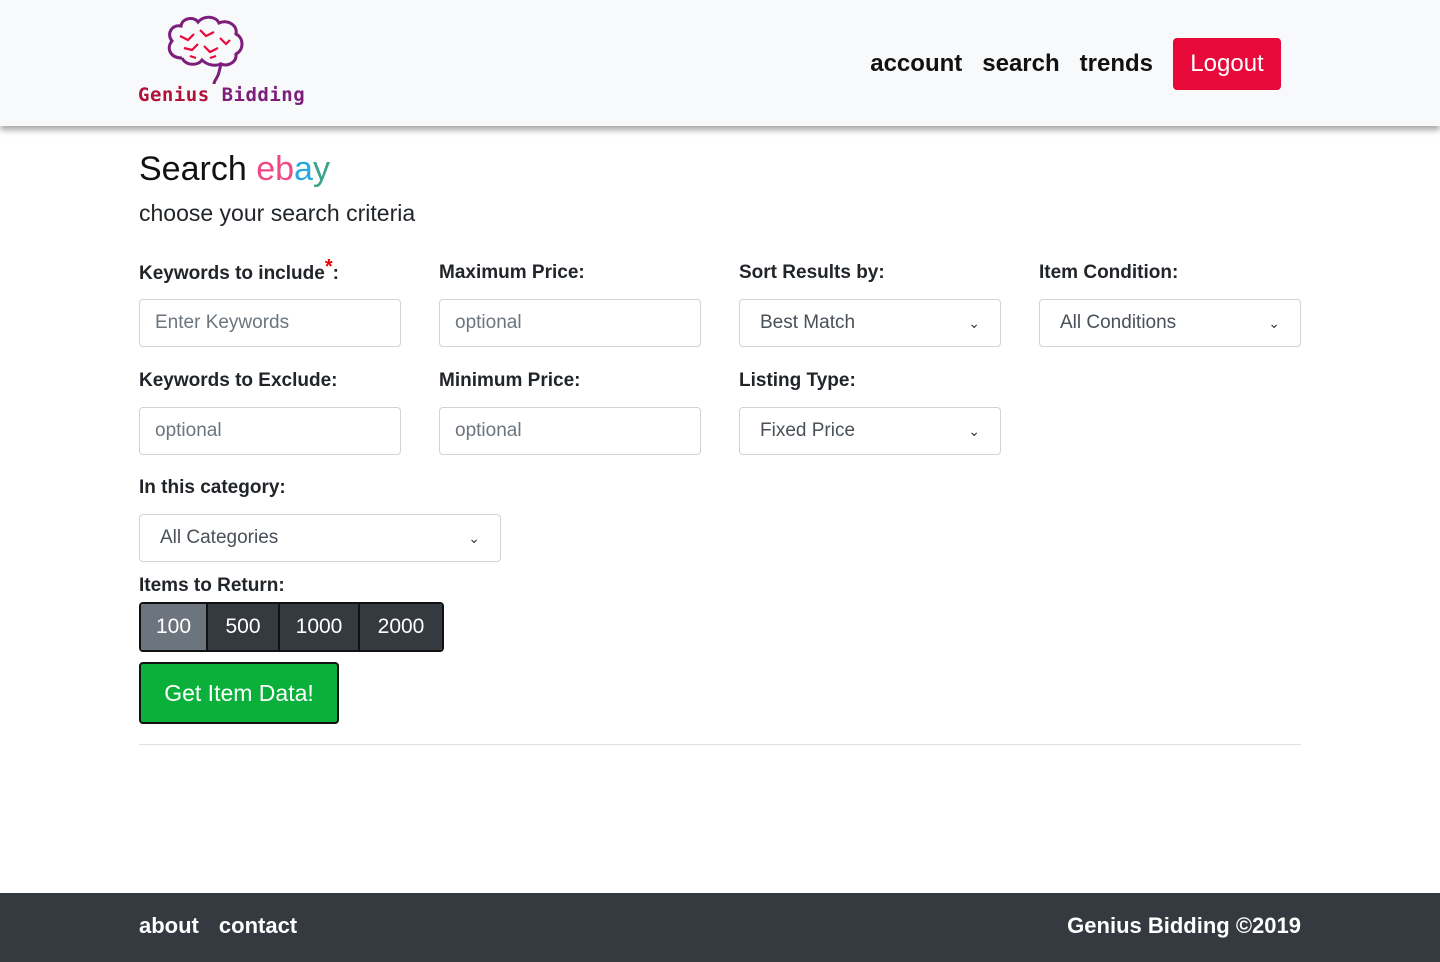  What do you see at coordinates (293, 169) in the screenshot?
I see `ebay-logo-text: ebay` at bounding box center [293, 169].